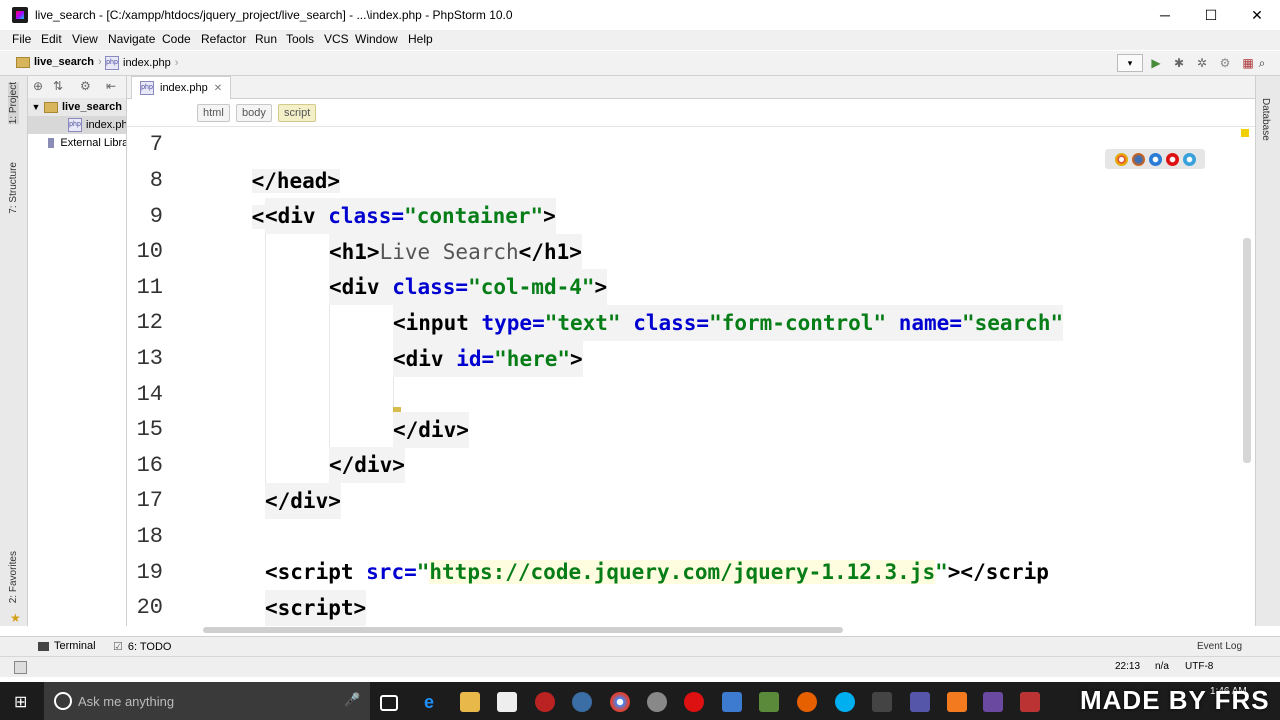 The image size is (1280, 720). I want to click on breadcrumb-html: html, so click(213, 113).